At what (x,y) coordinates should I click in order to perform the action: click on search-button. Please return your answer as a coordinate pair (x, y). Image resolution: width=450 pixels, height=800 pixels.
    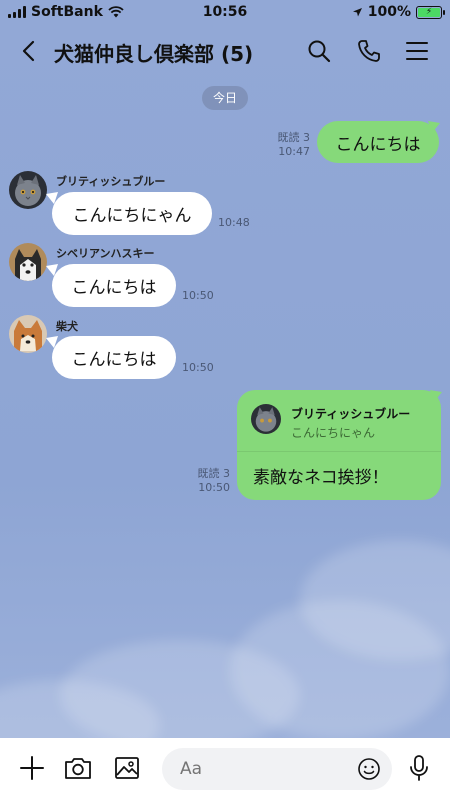
    Looking at the image, I should click on (319, 51).